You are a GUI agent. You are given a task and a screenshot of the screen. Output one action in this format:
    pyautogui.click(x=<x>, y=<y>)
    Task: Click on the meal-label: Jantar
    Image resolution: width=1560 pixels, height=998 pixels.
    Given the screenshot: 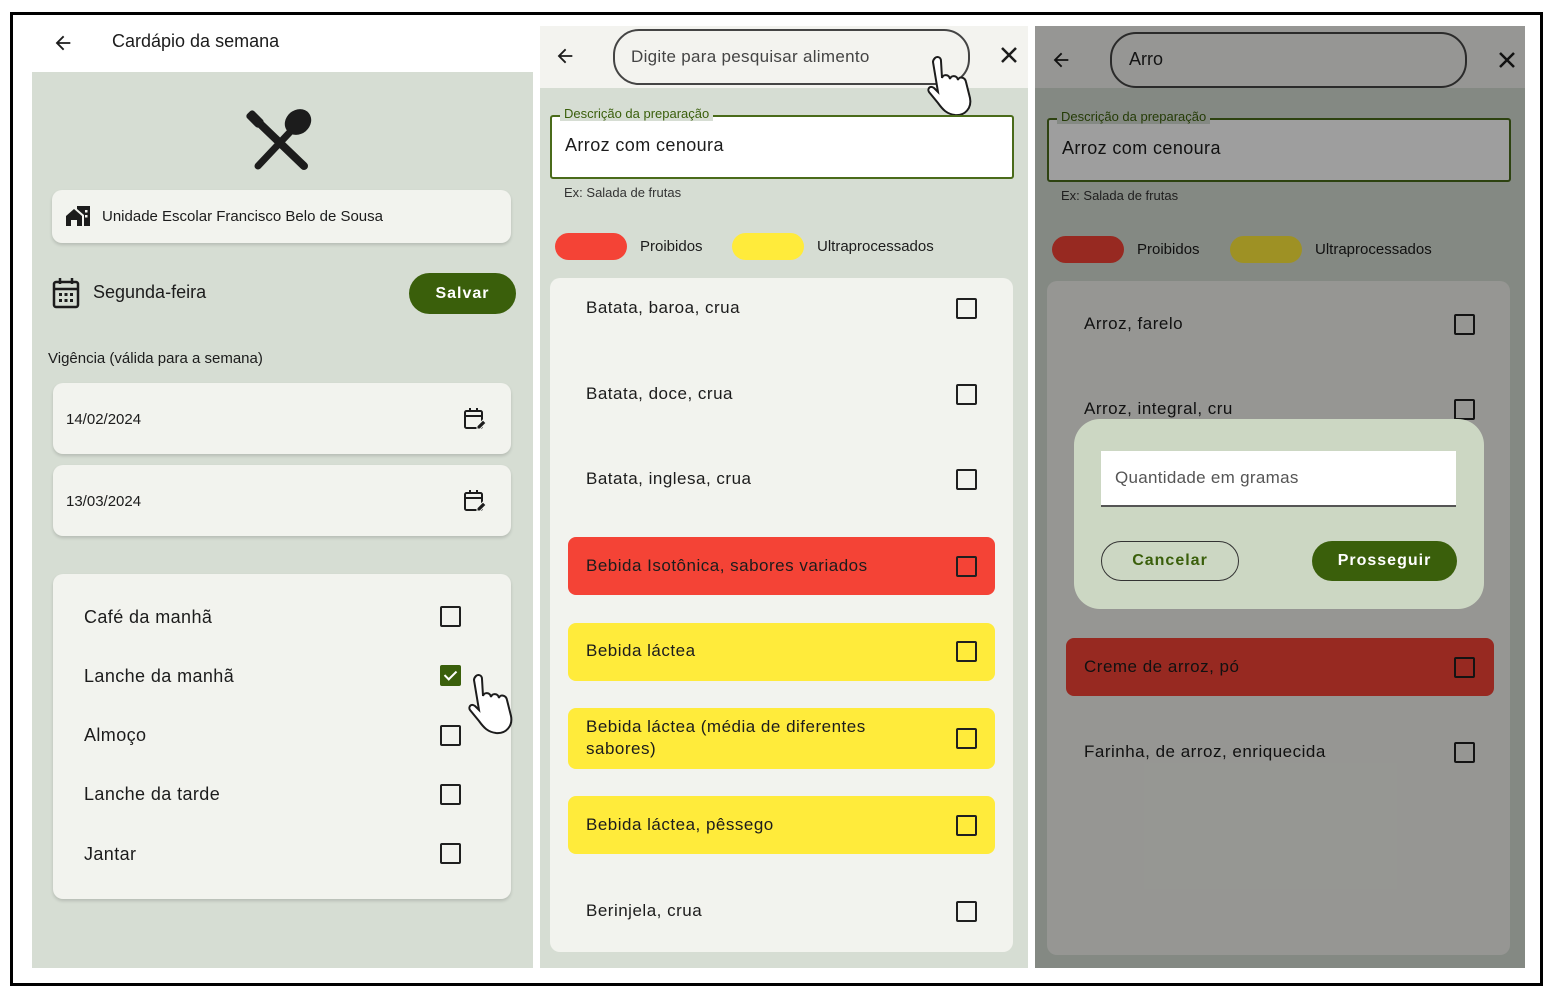 What is the action you would take?
    pyautogui.click(x=110, y=854)
    